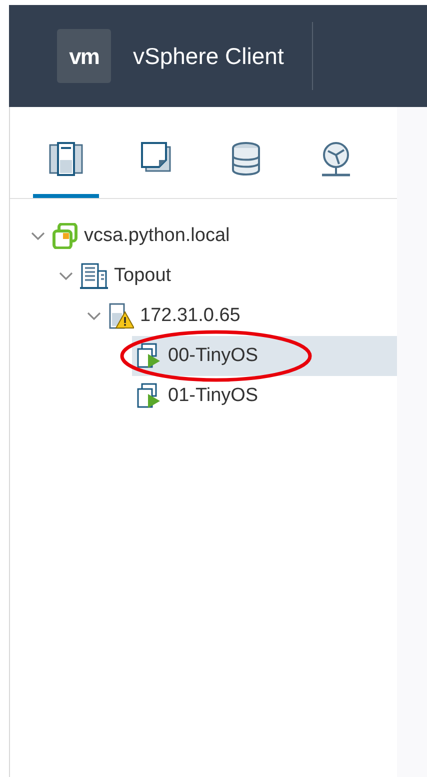 Image resolution: width=427 pixels, height=777 pixels. Describe the element at coordinates (241, 316) in the screenshot. I see `tree-item: 172.31.0.65` at that location.